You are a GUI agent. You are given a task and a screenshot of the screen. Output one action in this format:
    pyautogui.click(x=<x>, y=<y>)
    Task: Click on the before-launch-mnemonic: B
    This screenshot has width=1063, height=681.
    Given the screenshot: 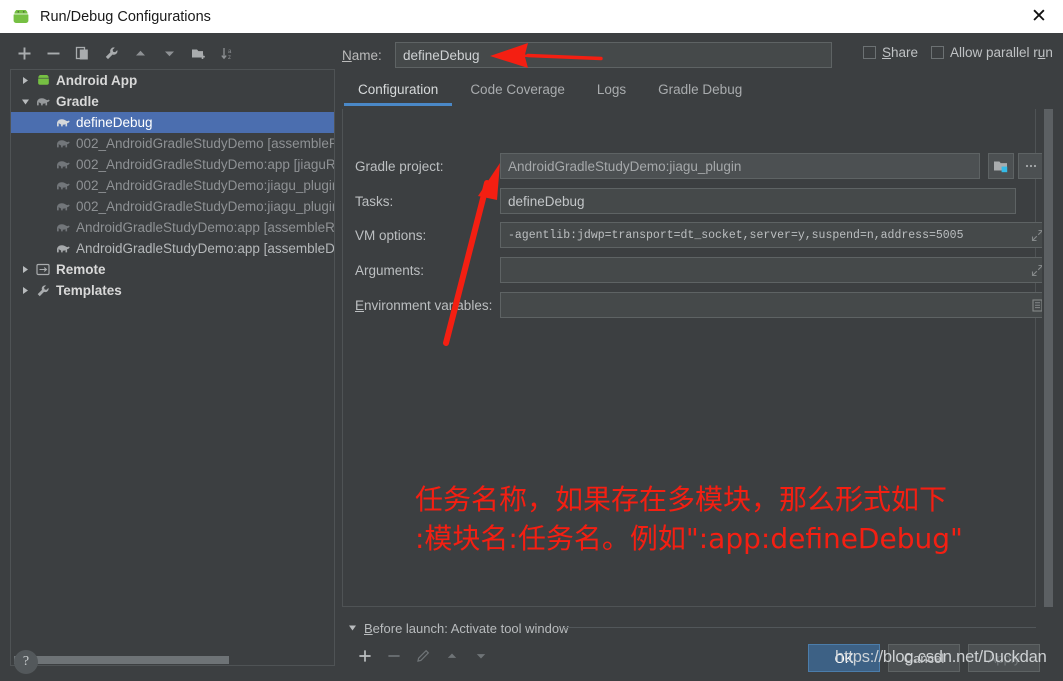 What is the action you would take?
    pyautogui.click(x=368, y=628)
    